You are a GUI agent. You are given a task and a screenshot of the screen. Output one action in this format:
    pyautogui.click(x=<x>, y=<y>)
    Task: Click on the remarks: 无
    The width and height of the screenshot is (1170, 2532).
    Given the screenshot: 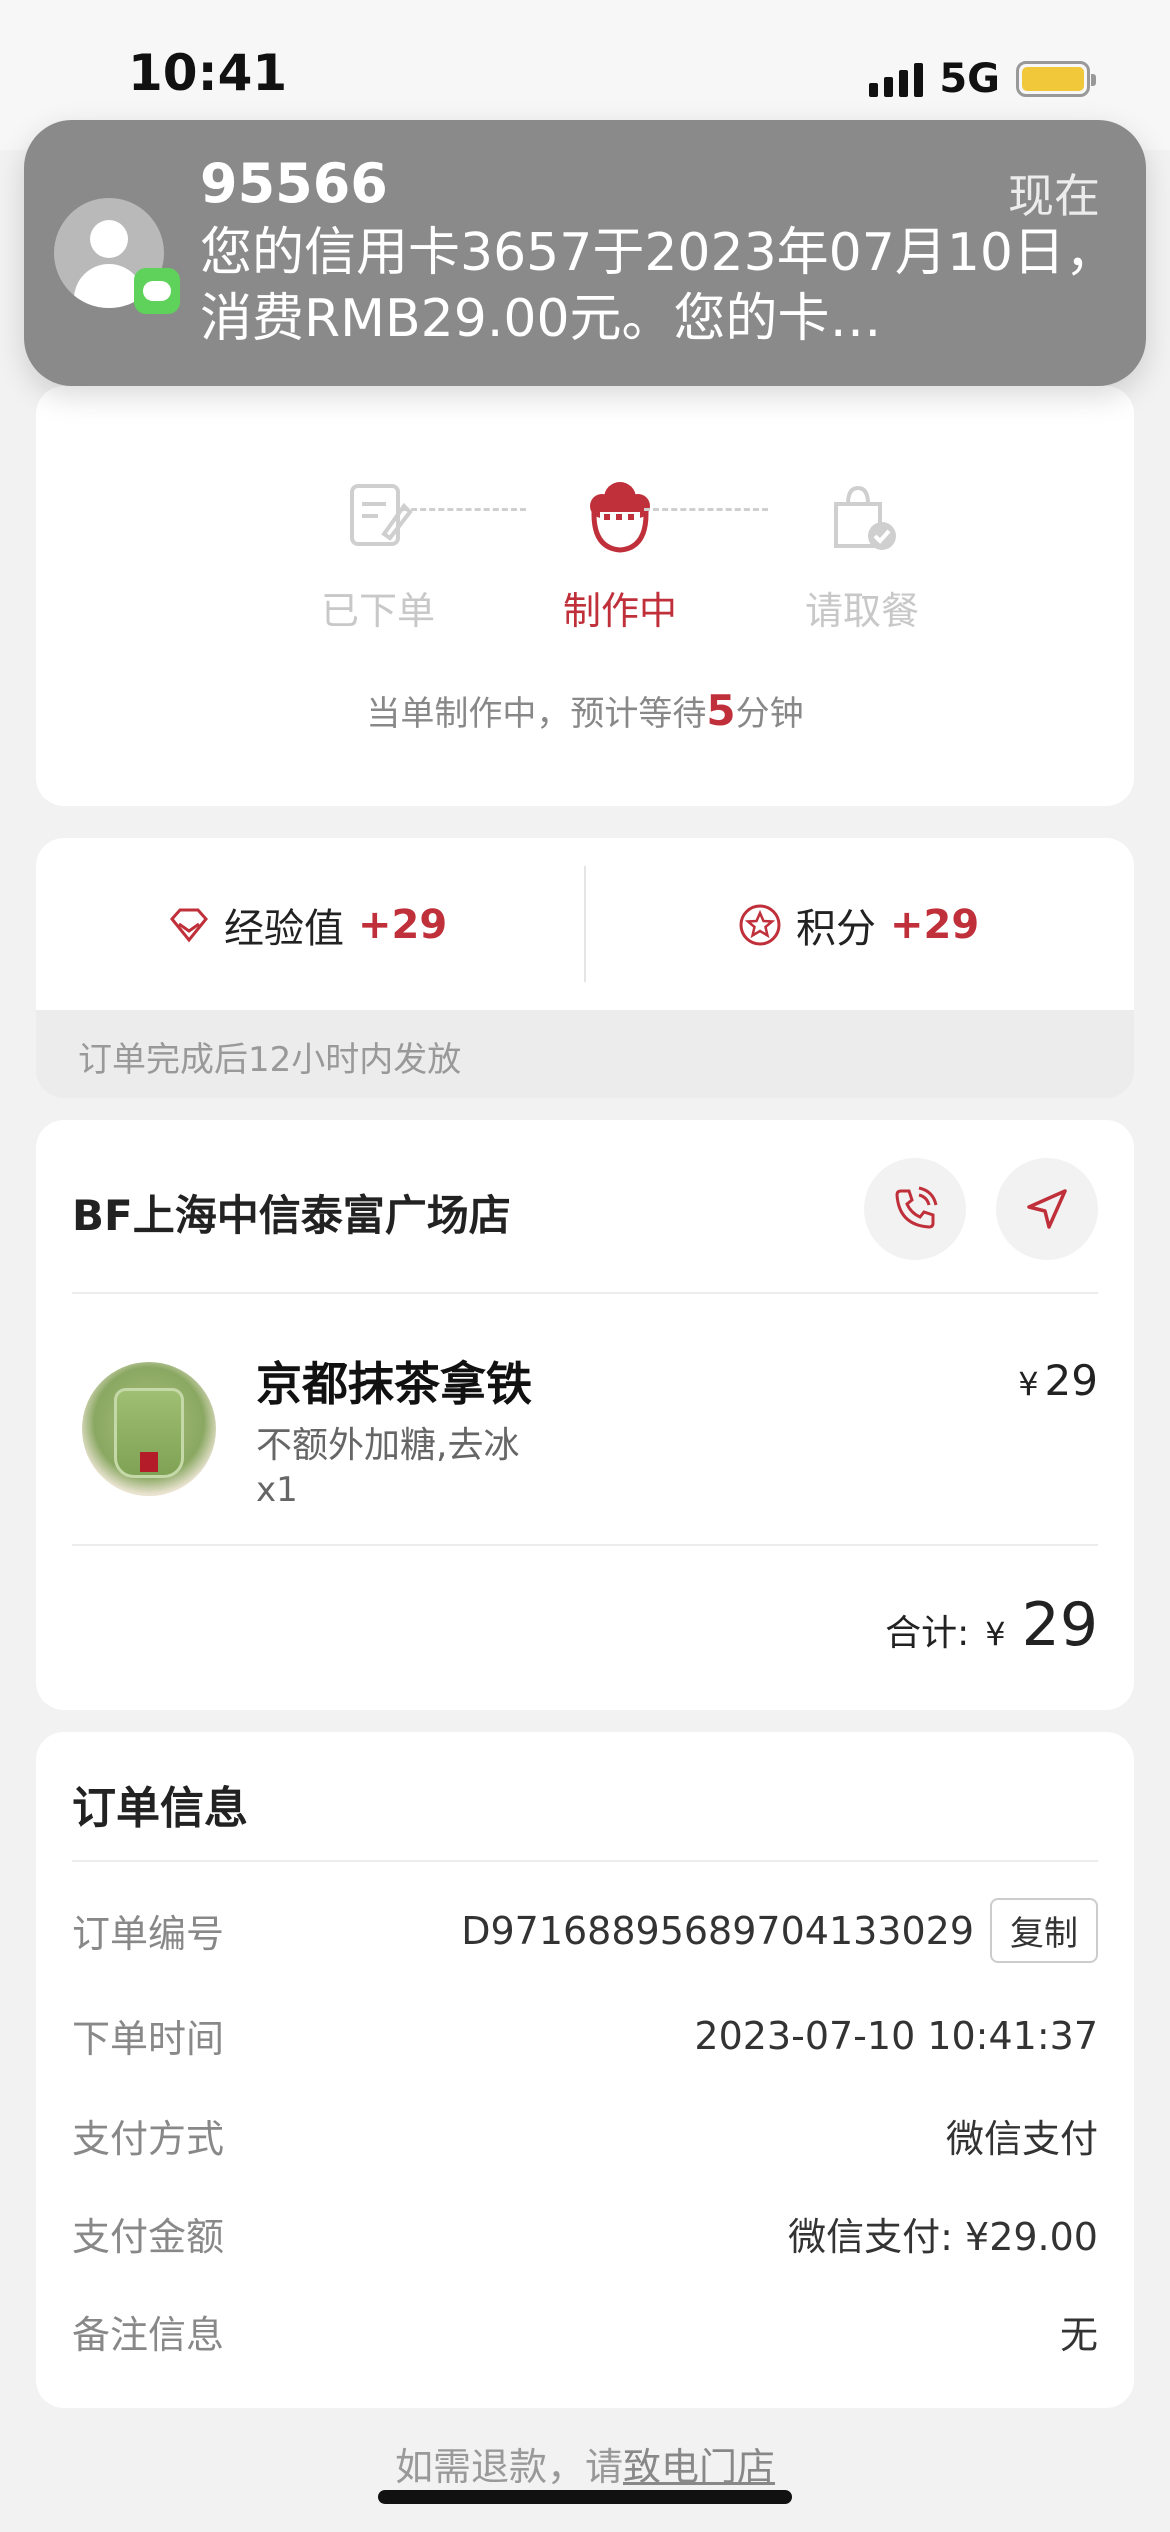 What is the action you would take?
    pyautogui.click(x=1078, y=2335)
    